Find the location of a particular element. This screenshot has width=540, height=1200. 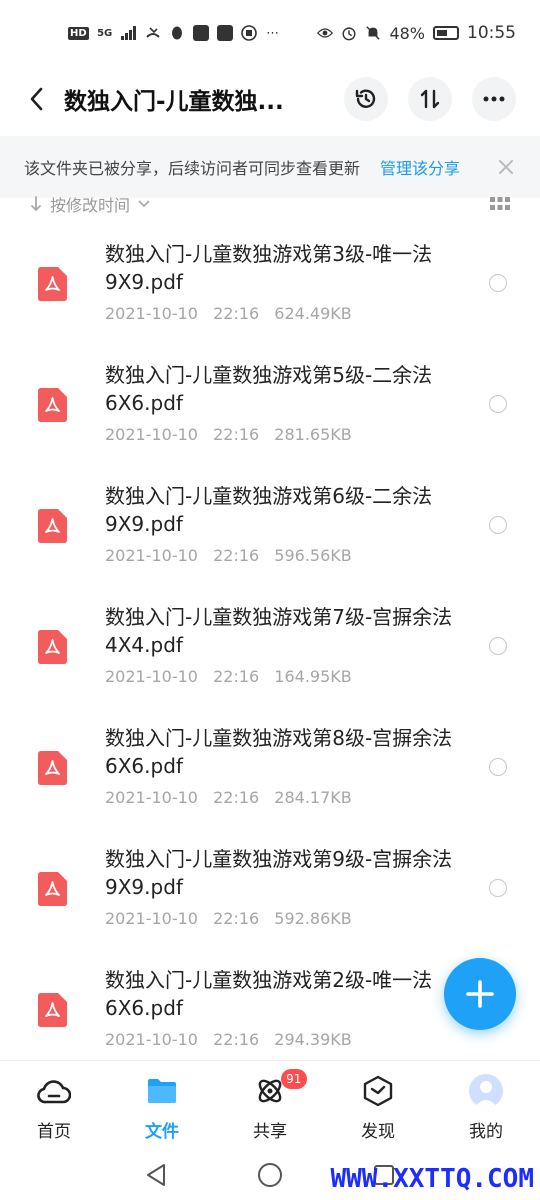

nav-label: 发现 is located at coordinates (378, 1132).